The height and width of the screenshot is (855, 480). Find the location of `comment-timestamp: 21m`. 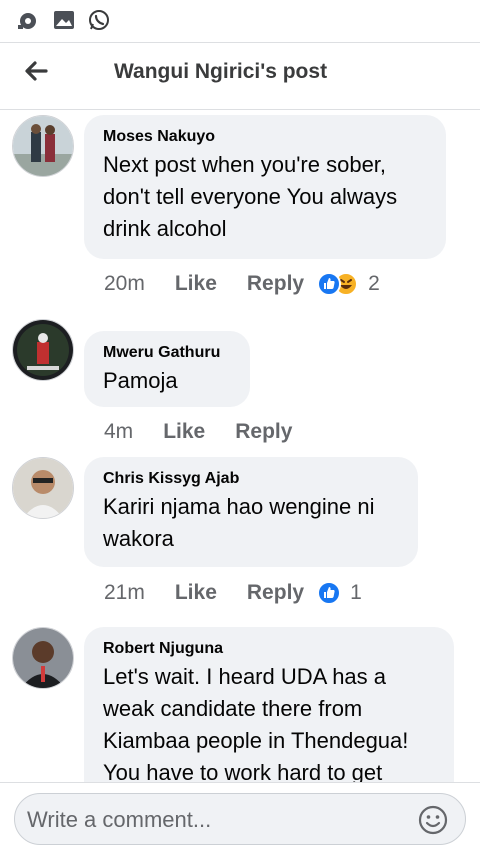

comment-timestamp: 21m is located at coordinates (124, 592).